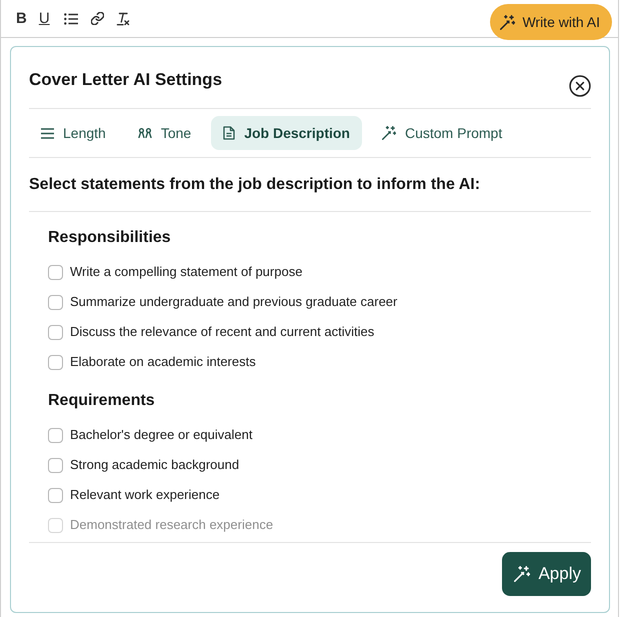 The height and width of the screenshot is (617, 621). What do you see at coordinates (442, 133) in the screenshot?
I see `tab: Custom Prompt` at bounding box center [442, 133].